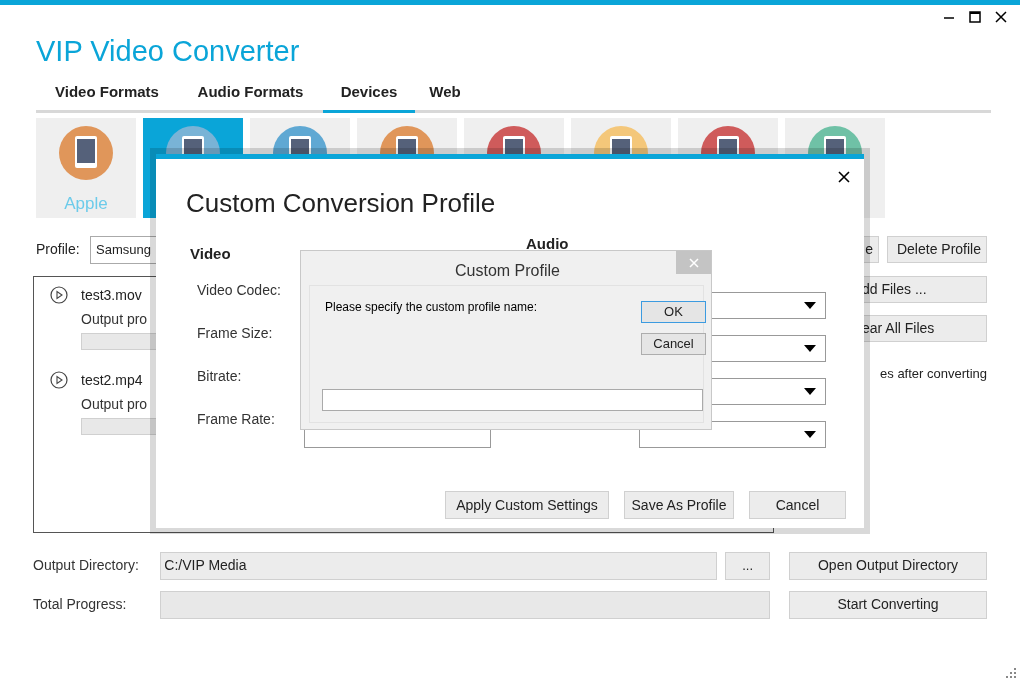  What do you see at coordinates (80, 604) in the screenshot?
I see `total-progress-label: Total Progress:` at bounding box center [80, 604].